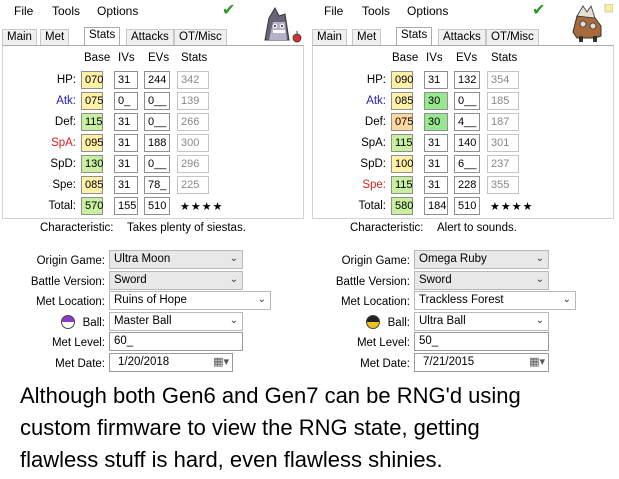  Describe the element at coordinates (481, 321) in the screenshot. I see `ball-select: Ultra Ball ⌄` at that location.